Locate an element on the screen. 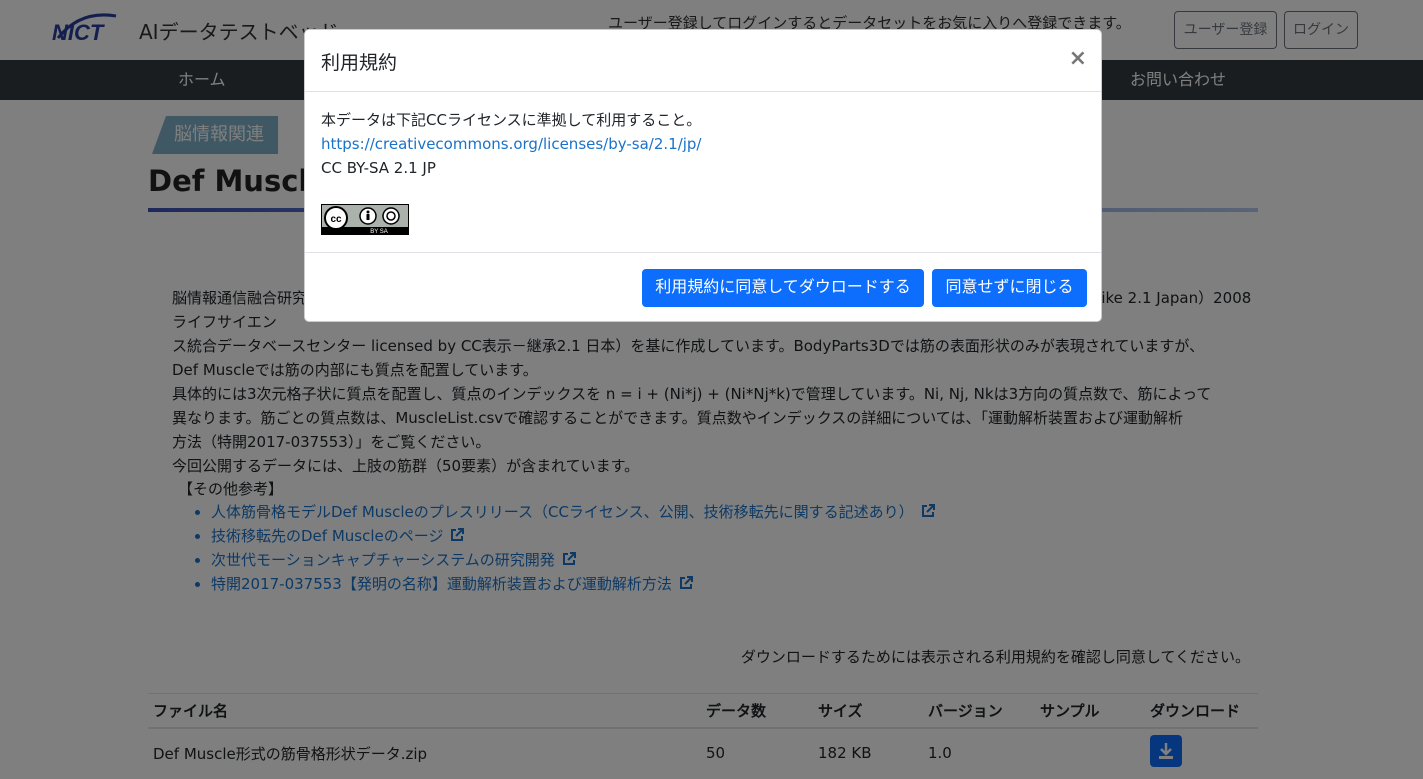 The image size is (1423, 779). modal-title: 利用規約 is located at coordinates (359, 63).